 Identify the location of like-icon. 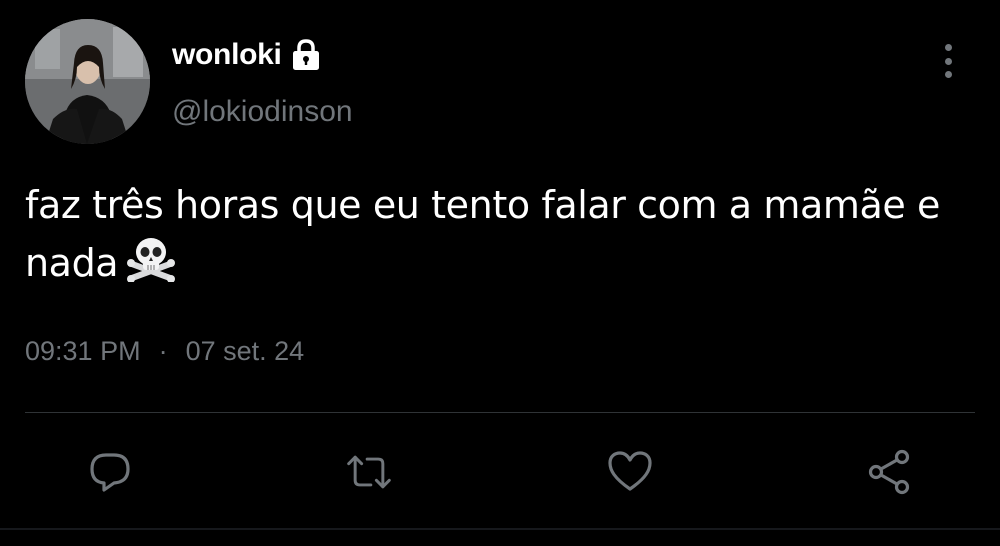
(630, 472).